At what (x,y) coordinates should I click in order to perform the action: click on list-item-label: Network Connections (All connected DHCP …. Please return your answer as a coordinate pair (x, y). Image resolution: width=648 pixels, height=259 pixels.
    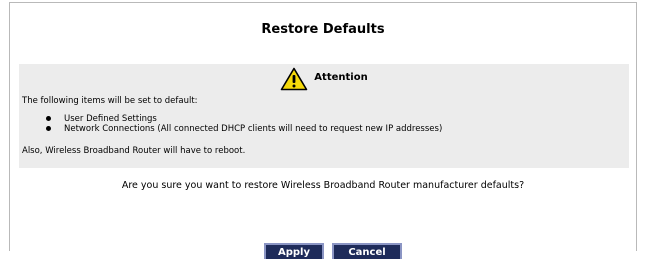
    Looking at the image, I should click on (253, 129).